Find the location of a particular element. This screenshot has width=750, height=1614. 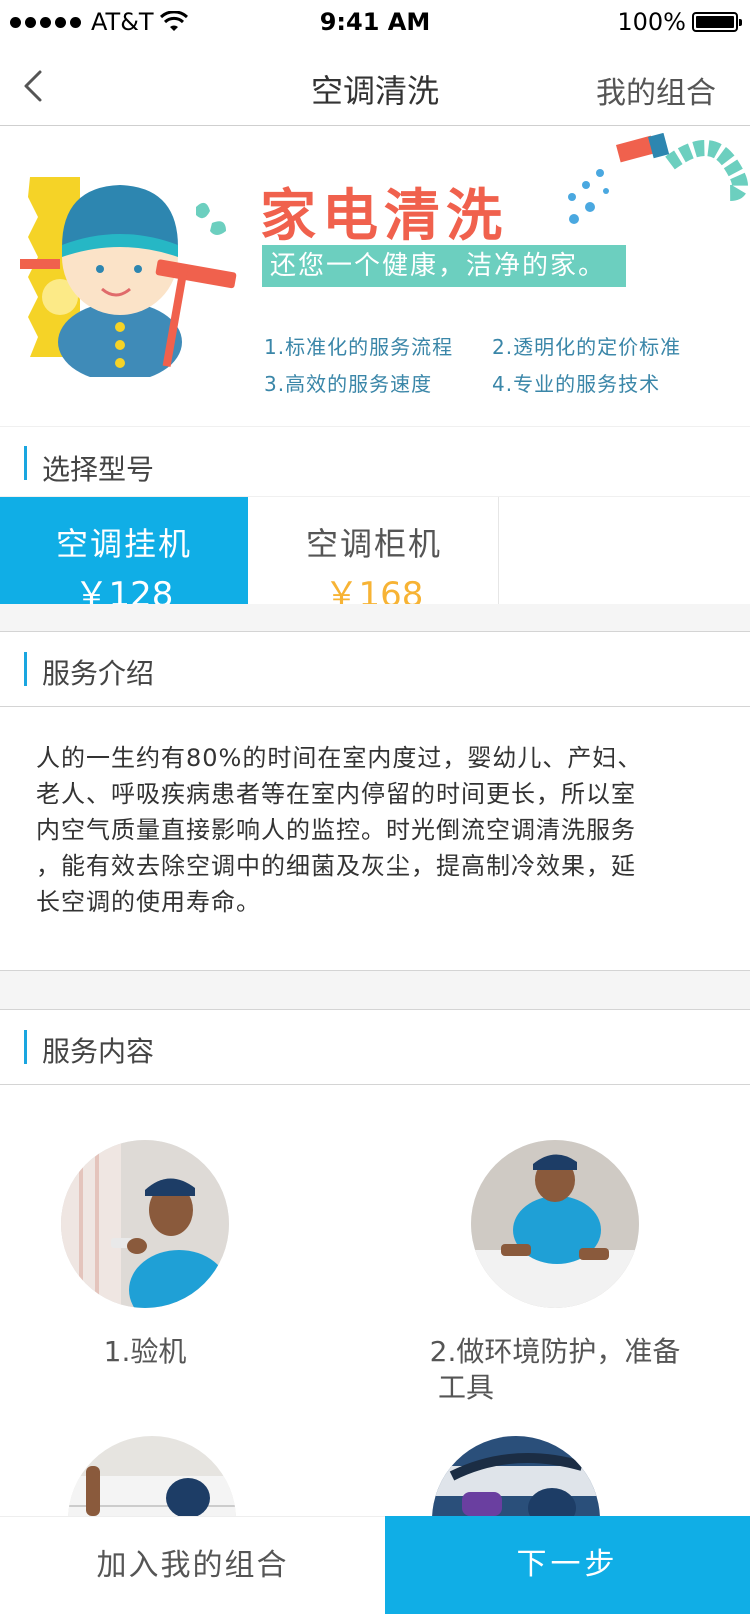

intro-line: 长空调的使用寿命。 is located at coordinates (148, 902).